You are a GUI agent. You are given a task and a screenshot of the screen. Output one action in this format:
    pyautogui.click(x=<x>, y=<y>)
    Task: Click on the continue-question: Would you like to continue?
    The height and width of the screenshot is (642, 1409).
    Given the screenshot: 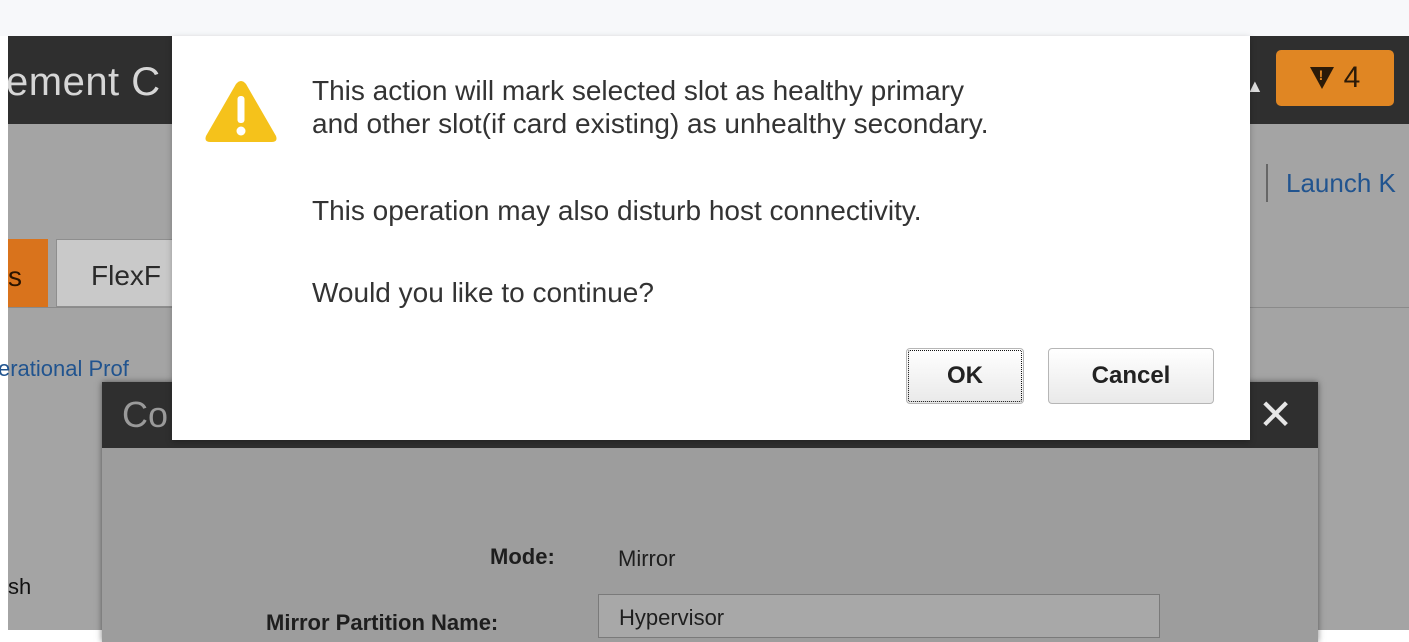 What is the action you would take?
    pyautogui.click(x=483, y=292)
    